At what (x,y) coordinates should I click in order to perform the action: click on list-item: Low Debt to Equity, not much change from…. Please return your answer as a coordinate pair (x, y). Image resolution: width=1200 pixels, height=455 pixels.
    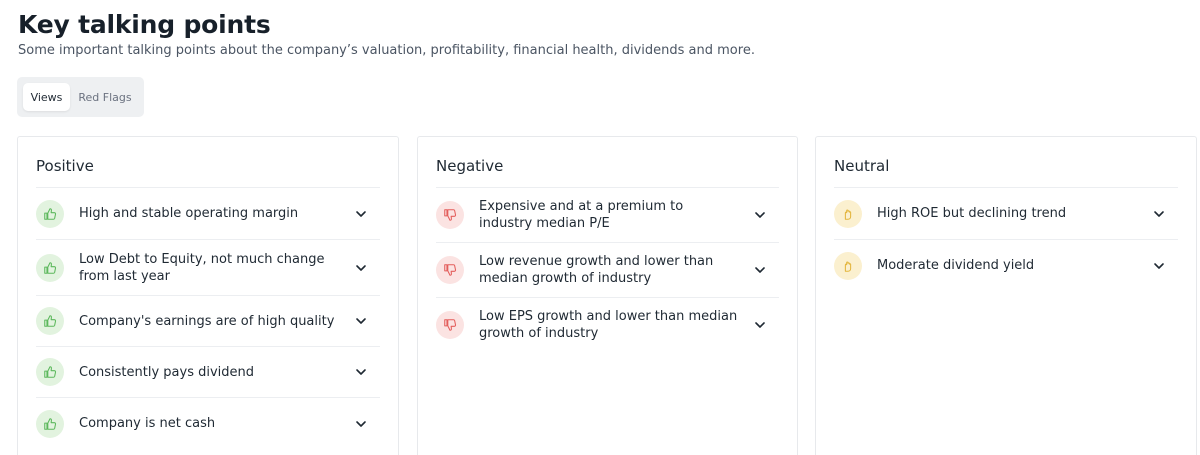
    Looking at the image, I should click on (208, 267).